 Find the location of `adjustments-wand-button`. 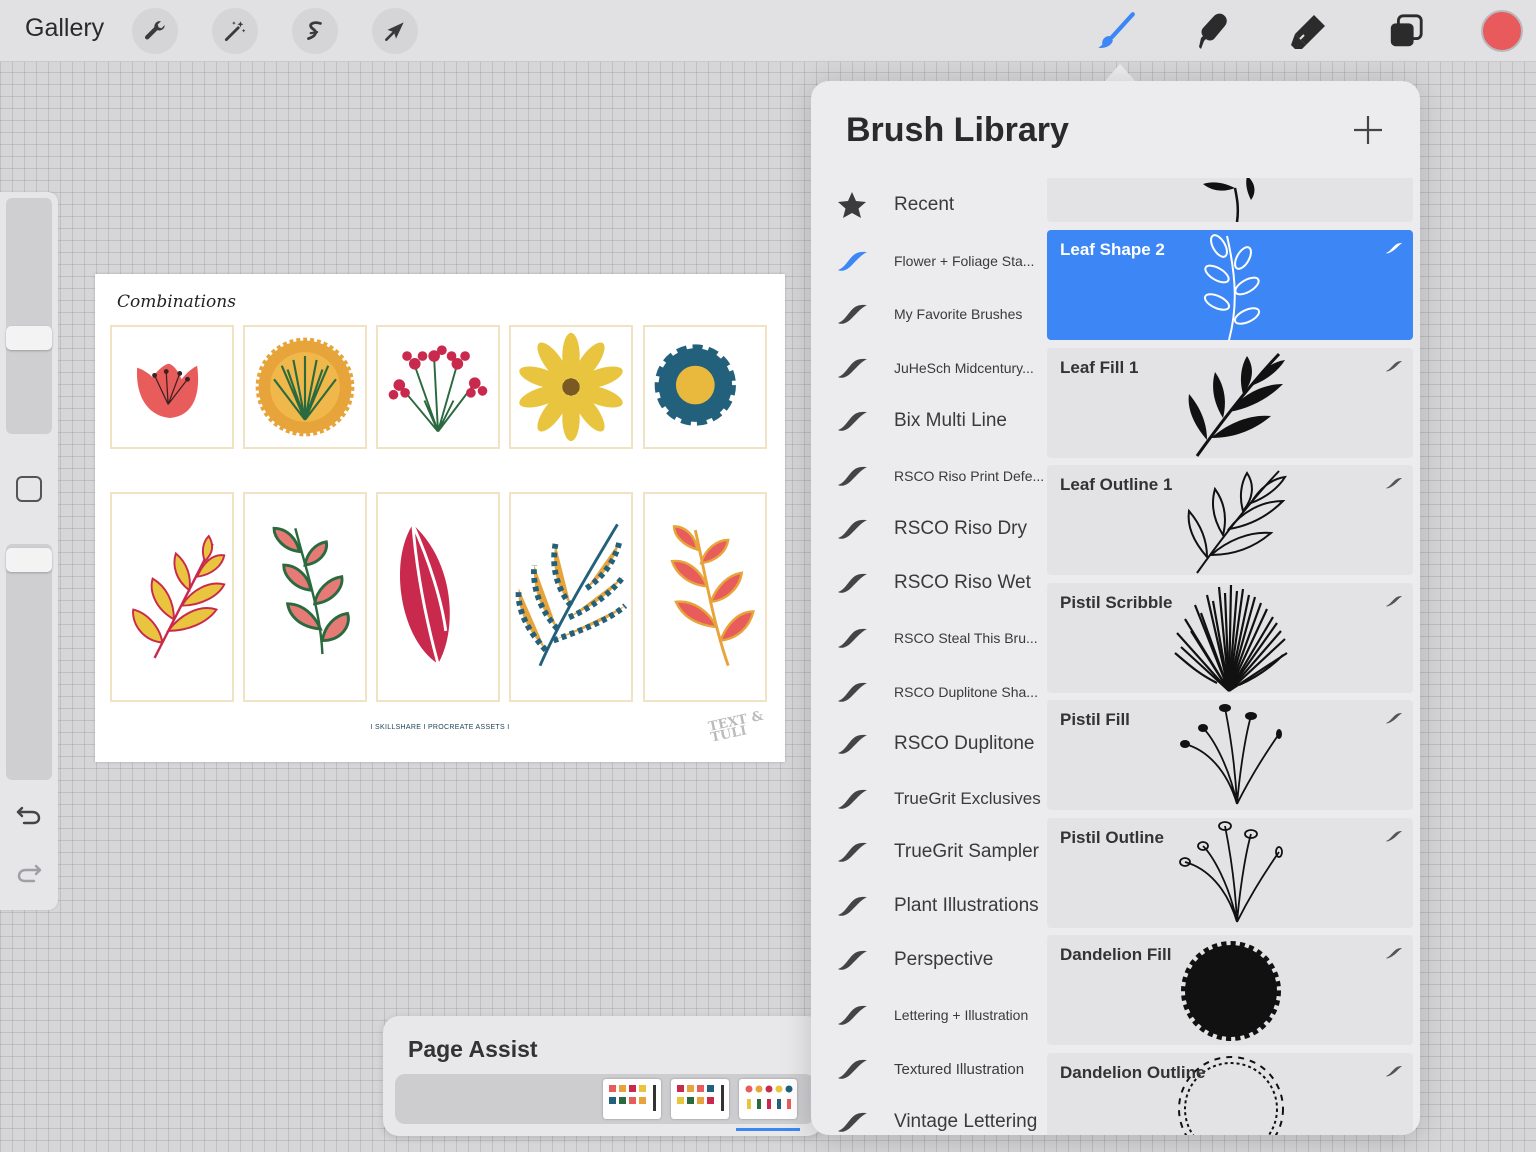

adjustments-wand-button is located at coordinates (235, 31).